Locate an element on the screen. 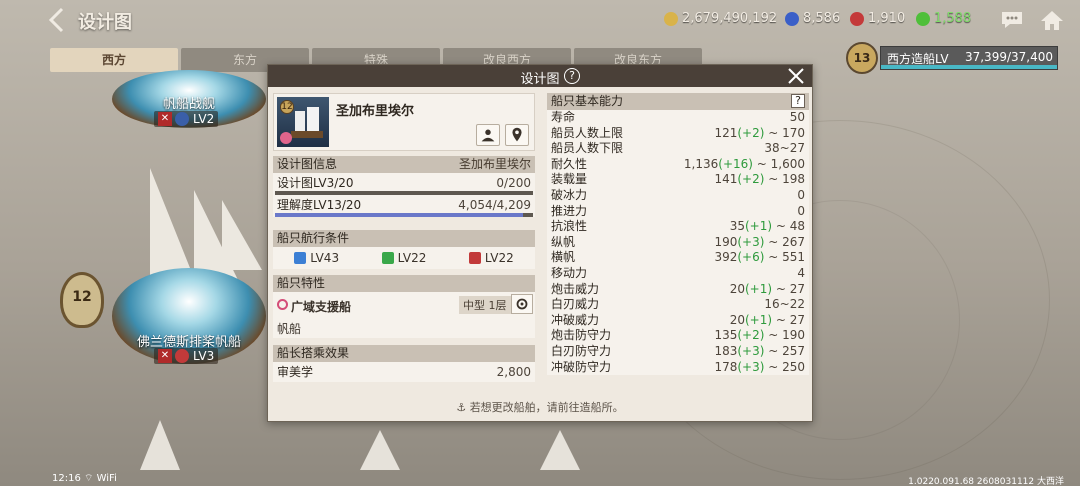 This screenshot has width=1080, height=486. blue-gem-icon is located at coordinates (792, 18).